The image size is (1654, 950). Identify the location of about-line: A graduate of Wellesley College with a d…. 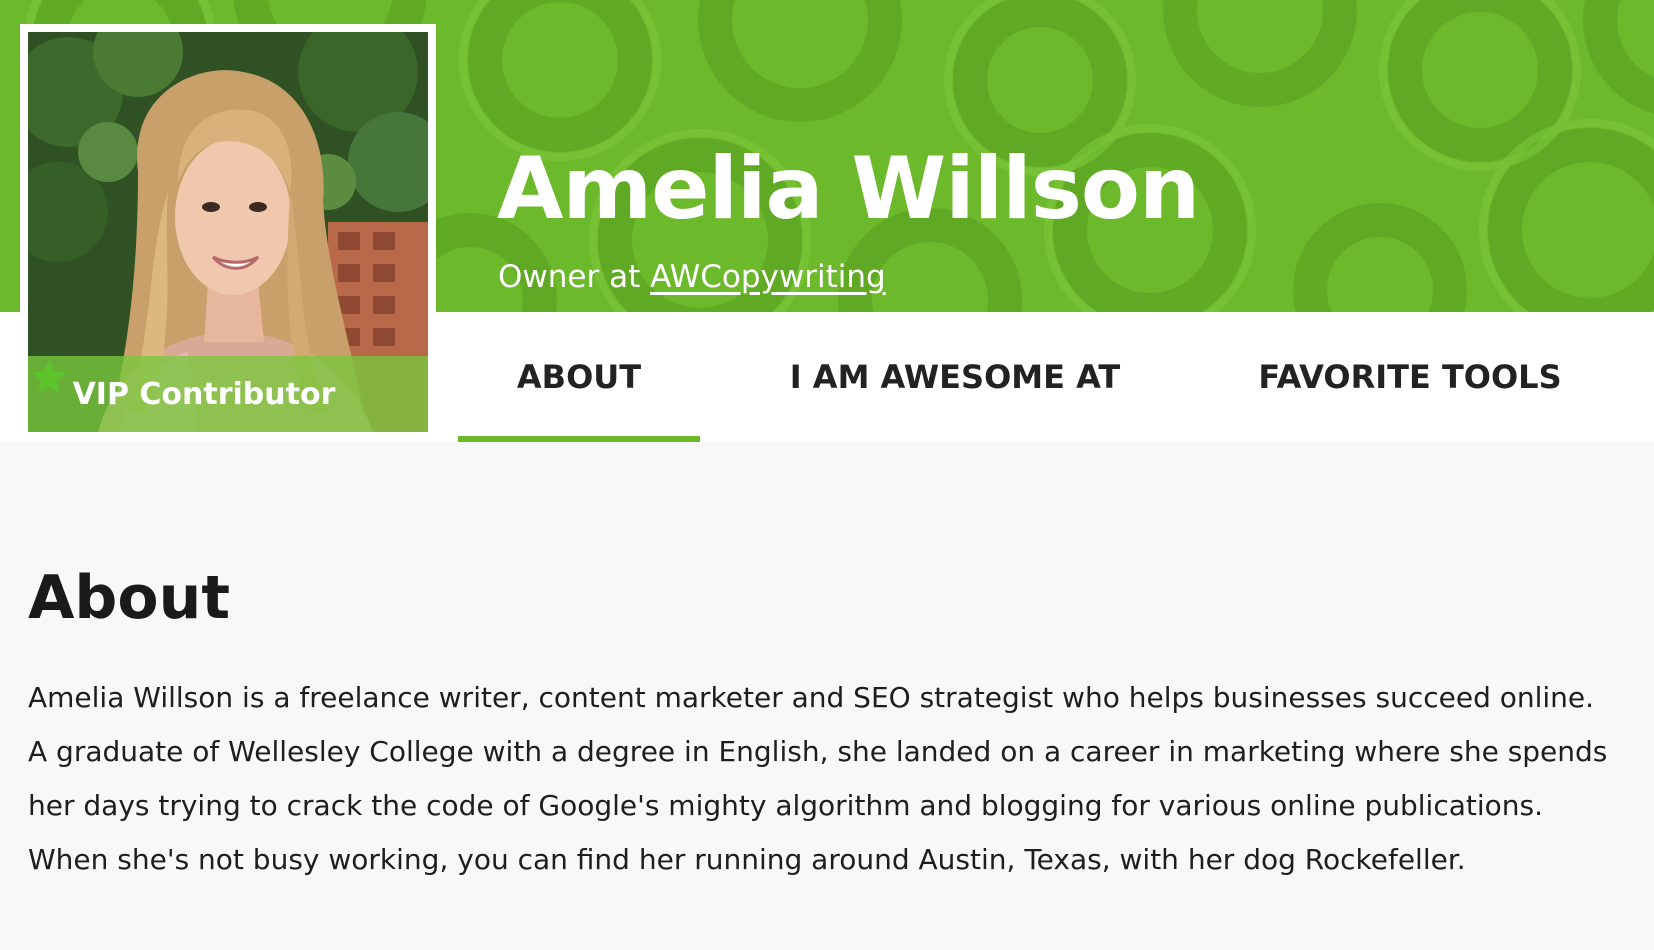
(818, 751).